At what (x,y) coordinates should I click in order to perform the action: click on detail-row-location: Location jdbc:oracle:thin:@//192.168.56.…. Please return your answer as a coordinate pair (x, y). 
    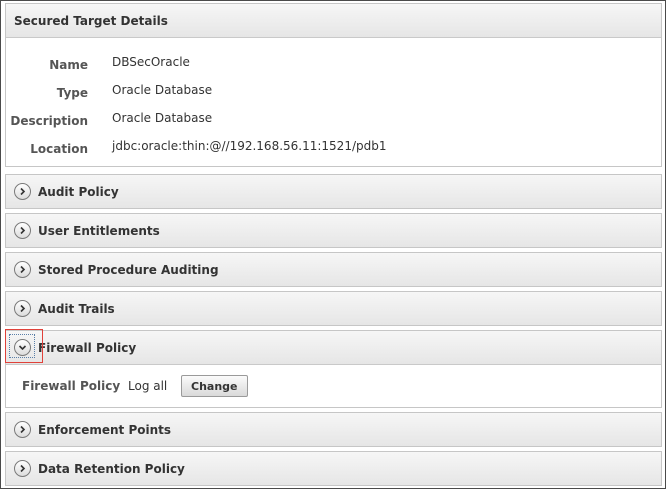
    Looking at the image, I should click on (333, 150).